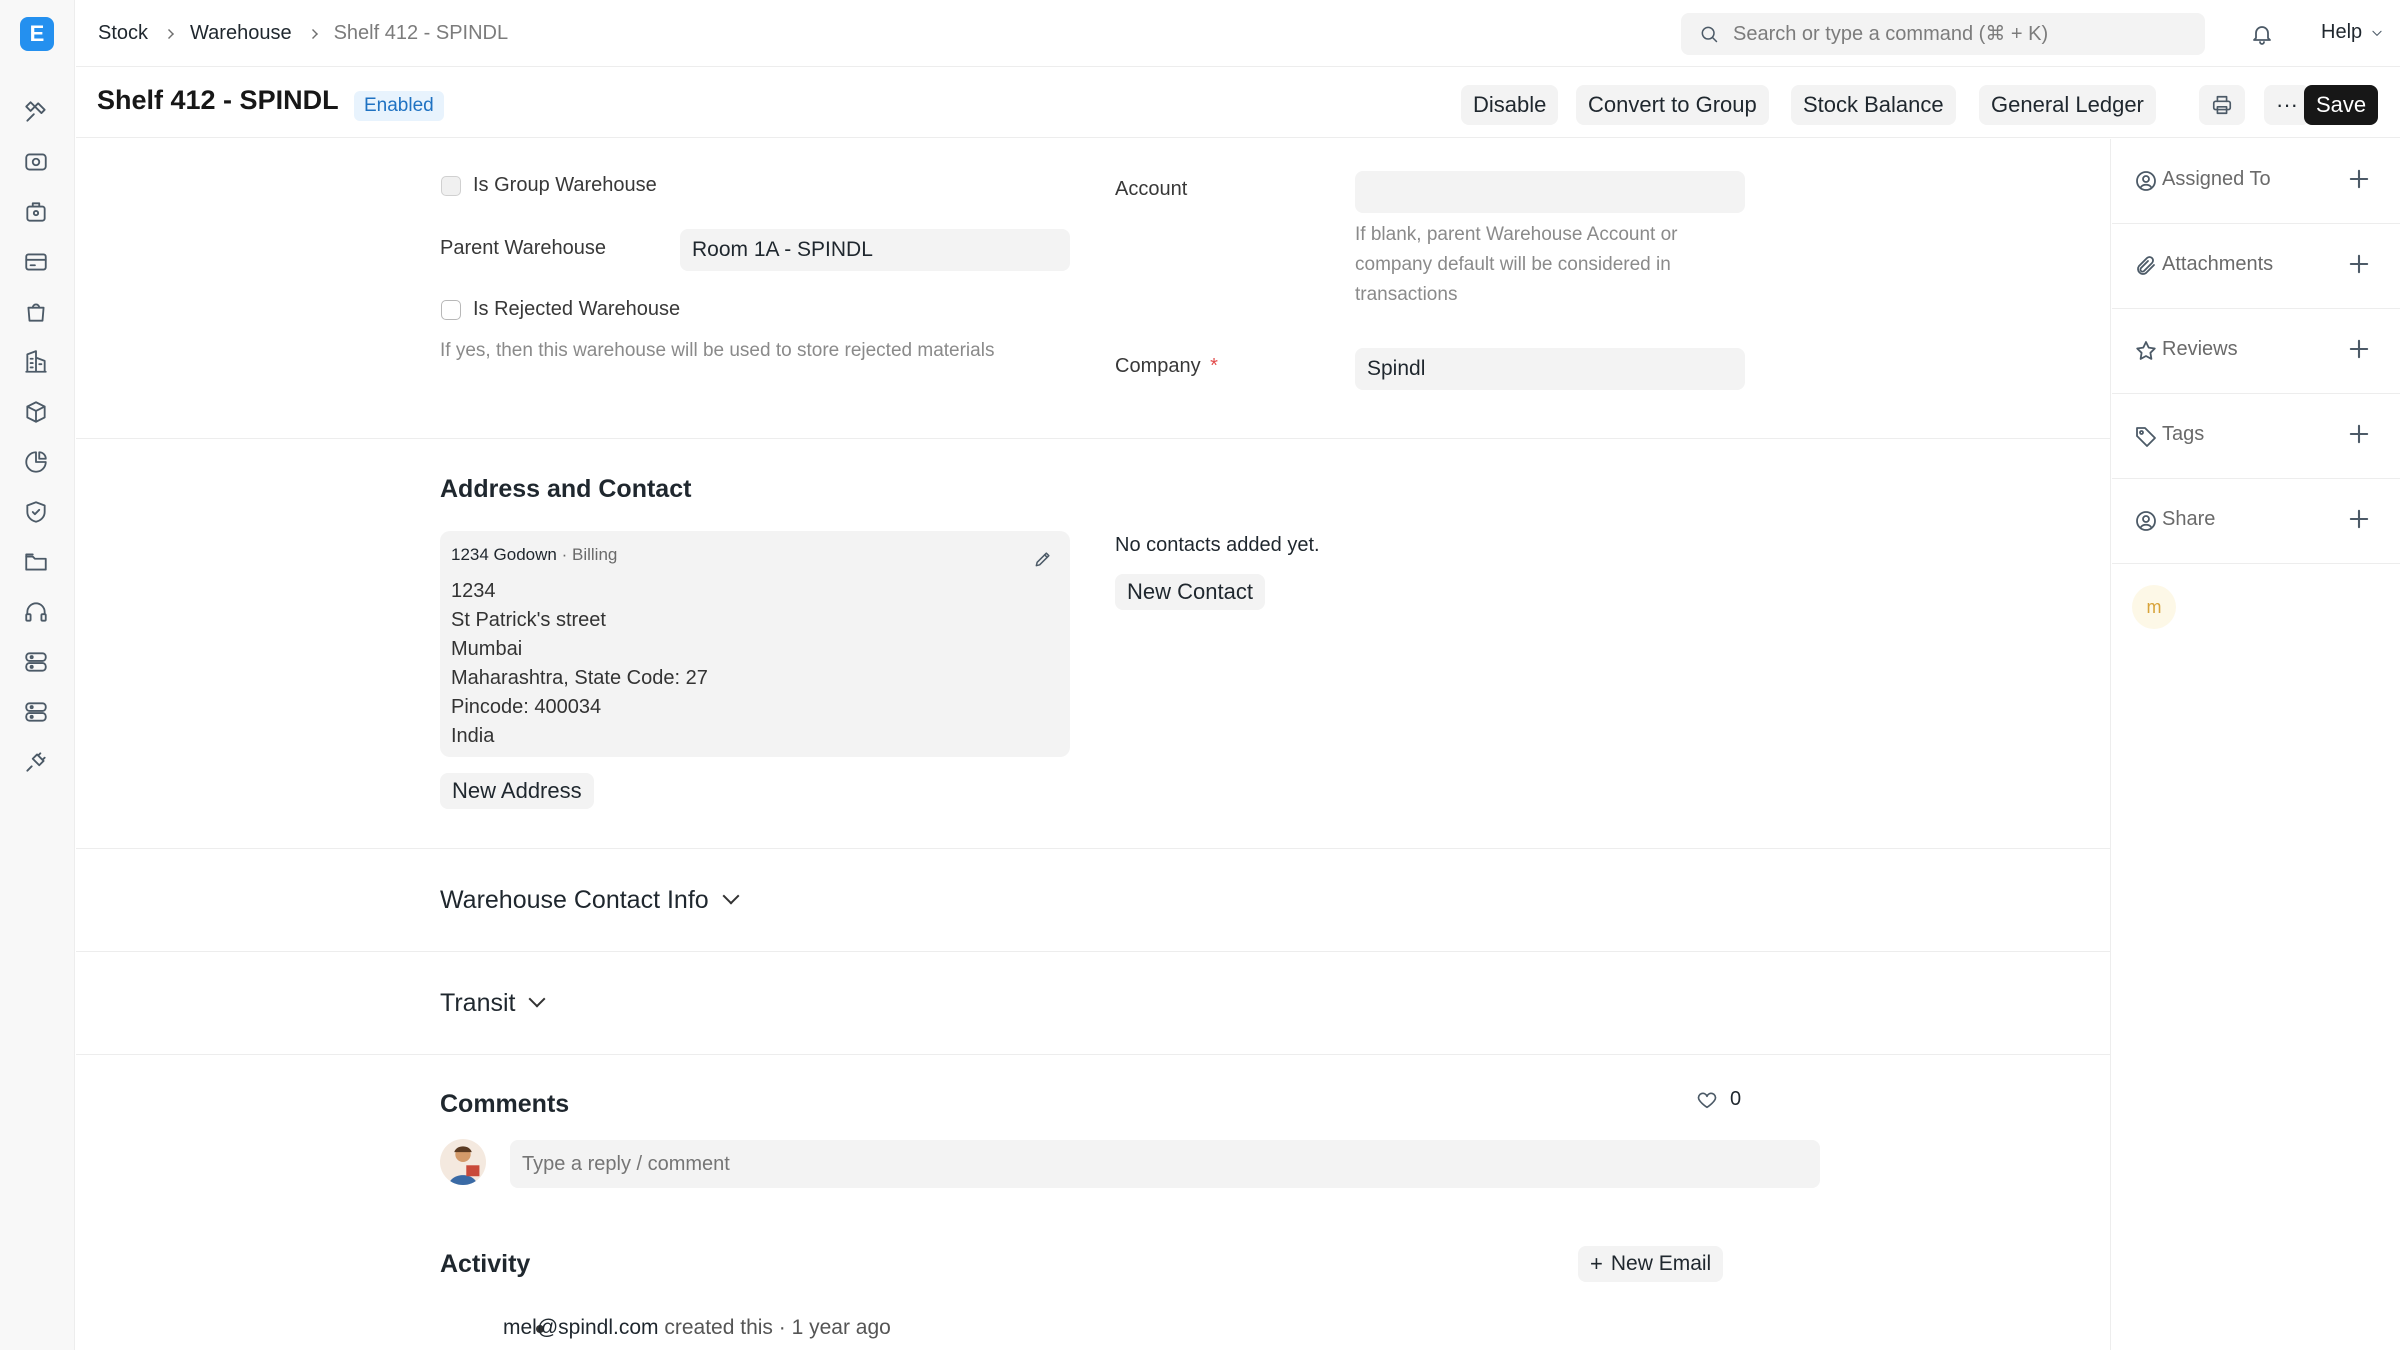 This screenshot has height=1350, width=2400. What do you see at coordinates (566, 489) in the screenshot?
I see `address-contact-title: Address and Contact` at bounding box center [566, 489].